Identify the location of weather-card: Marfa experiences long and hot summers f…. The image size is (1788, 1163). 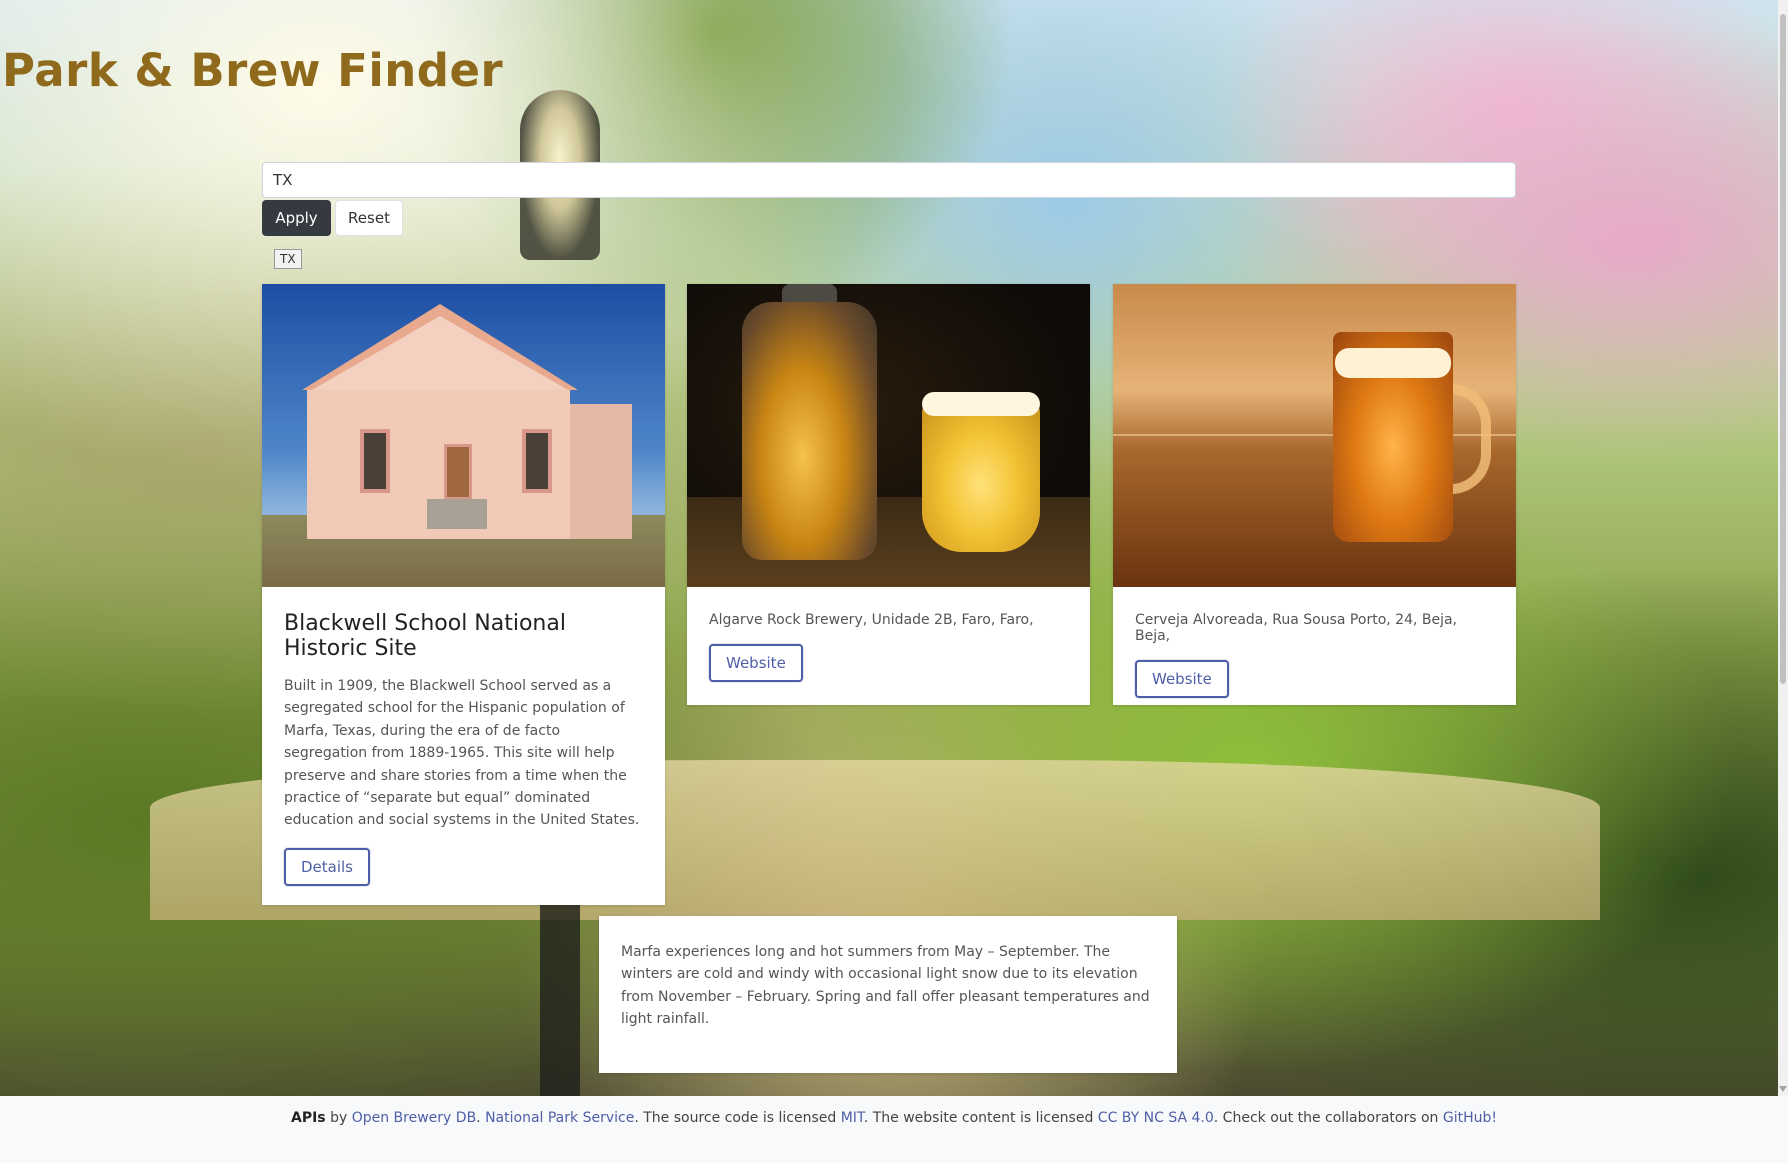
(888, 994).